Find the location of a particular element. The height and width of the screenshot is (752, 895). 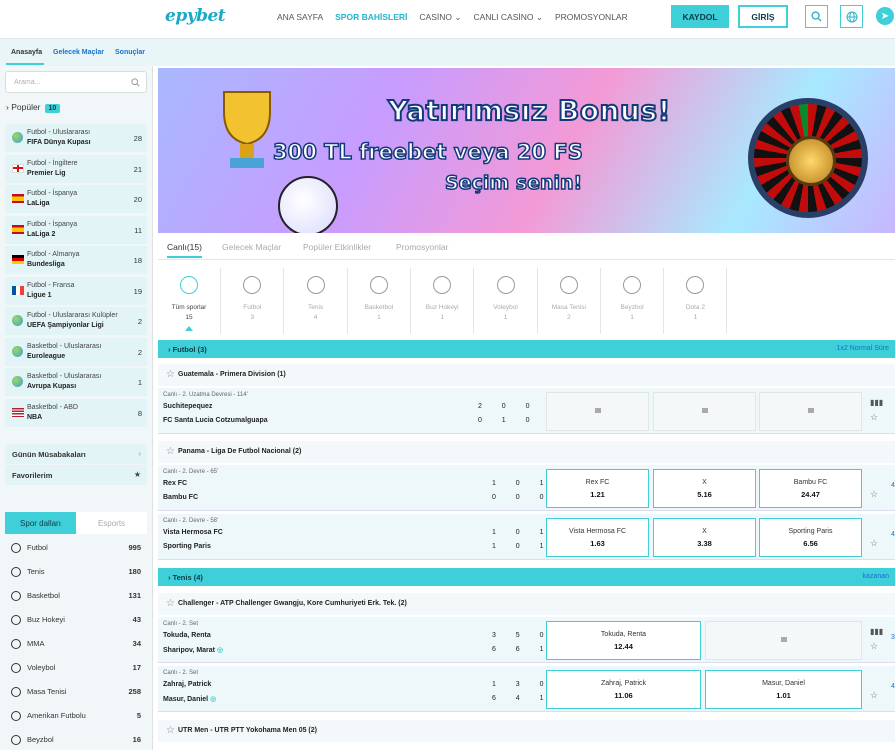

tab-promotions: Promosyonlar is located at coordinates (422, 247).